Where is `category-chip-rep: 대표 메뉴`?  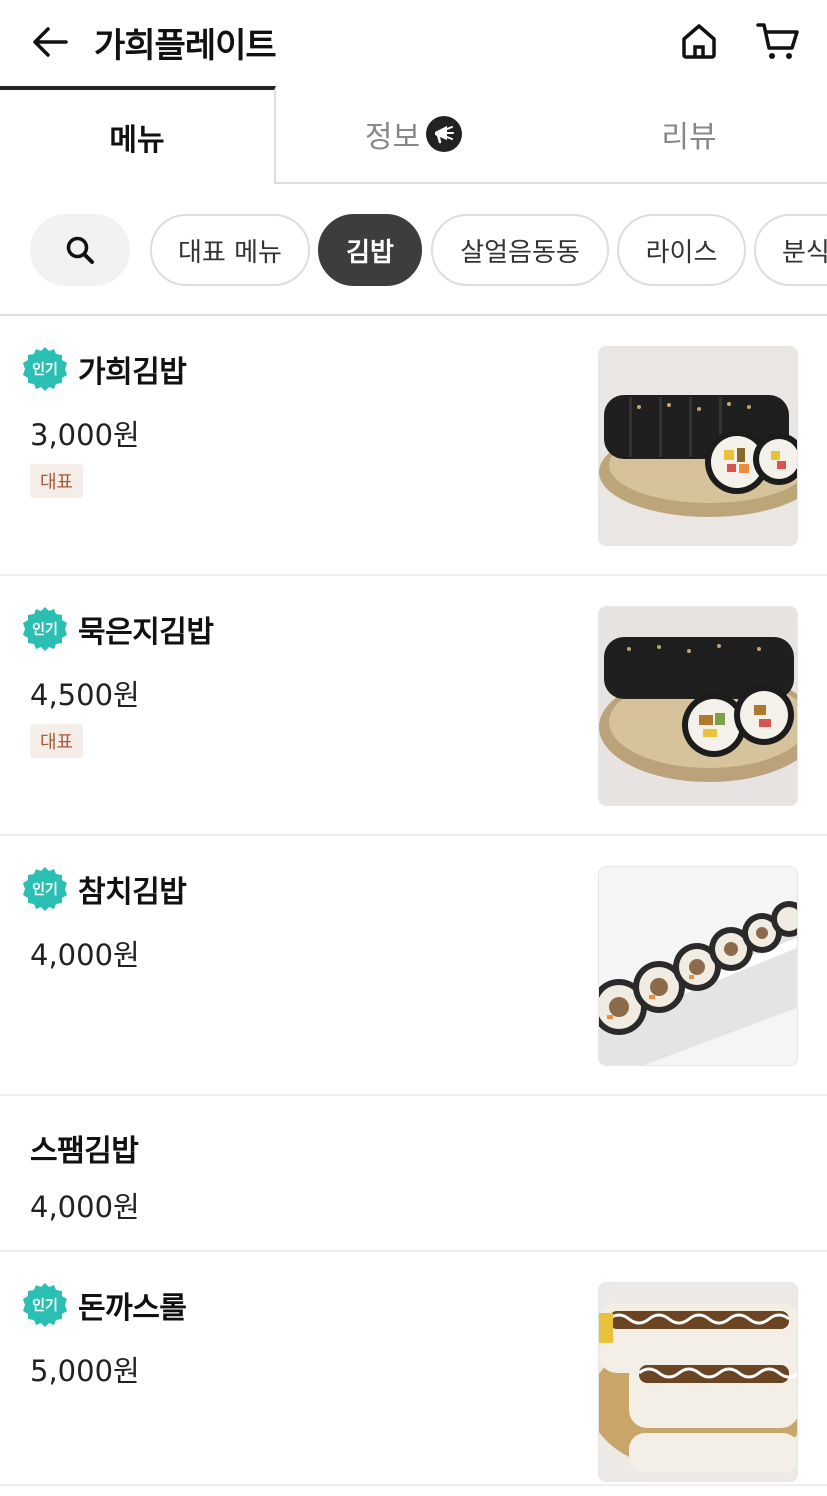
category-chip-rep: 대표 메뉴 is located at coordinates (230, 250).